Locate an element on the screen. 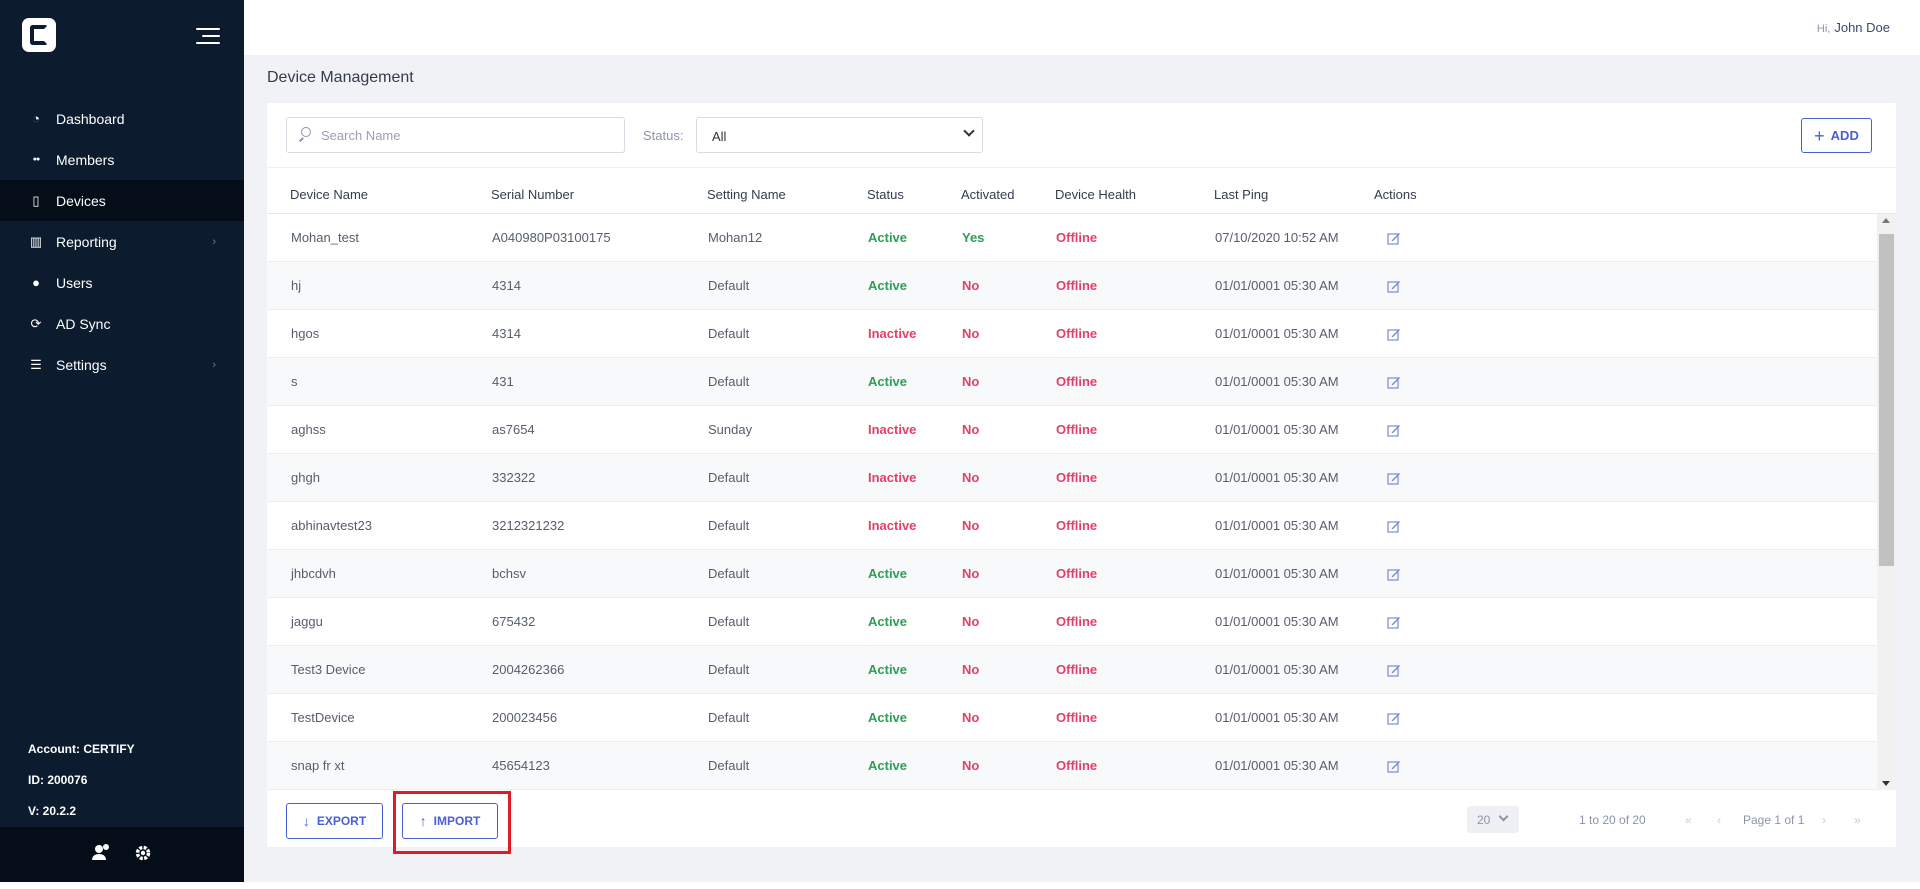 This screenshot has height=889, width=1920. device-name-cell: hgos is located at coordinates (305, 333).